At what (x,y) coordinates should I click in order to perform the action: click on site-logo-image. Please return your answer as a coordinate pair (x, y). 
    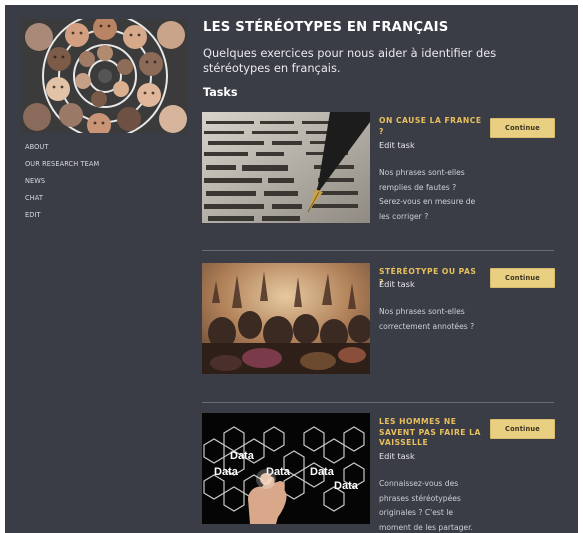
    Looking at the image, I should click on (104, 76).